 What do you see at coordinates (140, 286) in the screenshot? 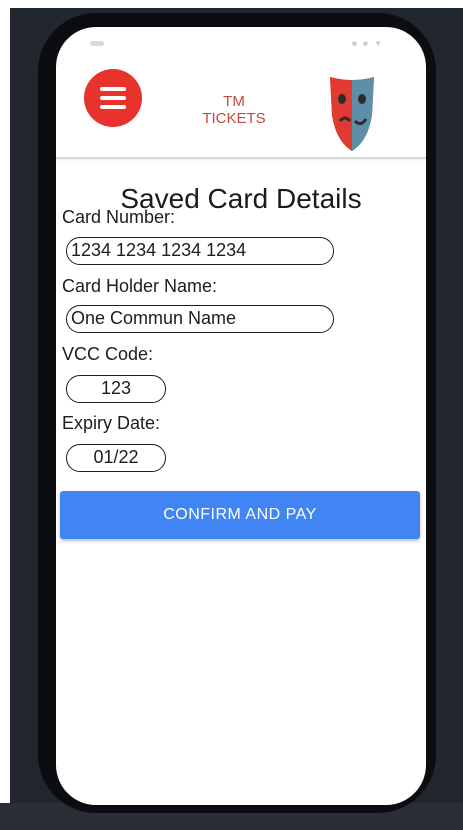
I see `card-holder-label: Card Holder Name:` at bounding box center [140, 286].